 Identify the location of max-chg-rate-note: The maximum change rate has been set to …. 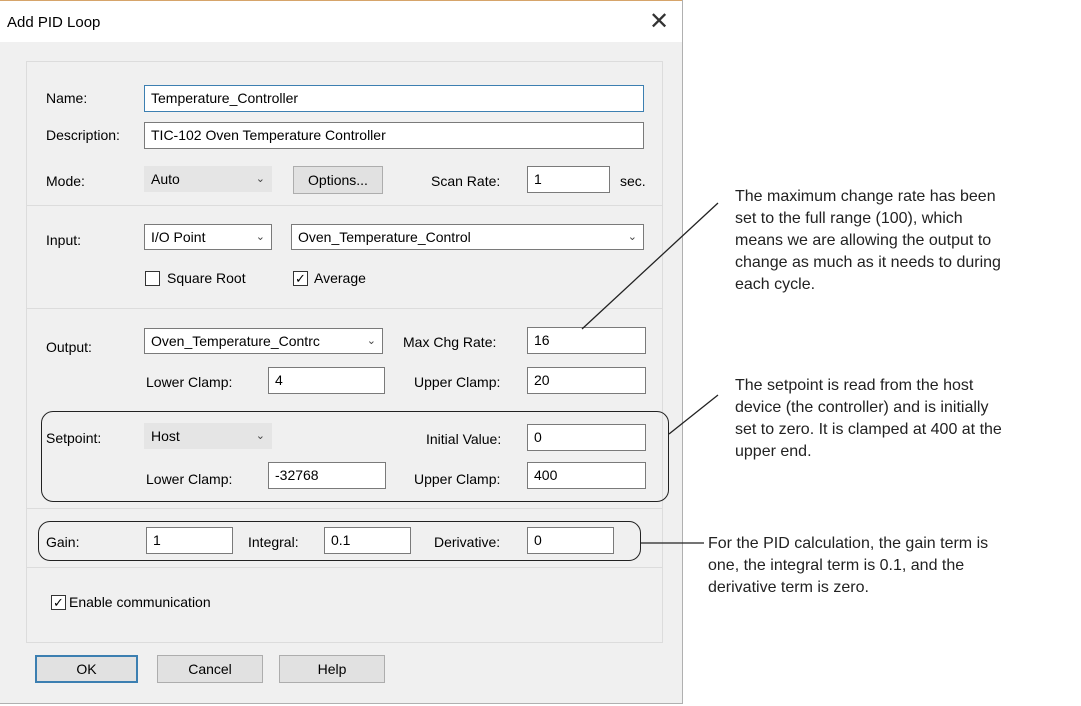
(868, 241).